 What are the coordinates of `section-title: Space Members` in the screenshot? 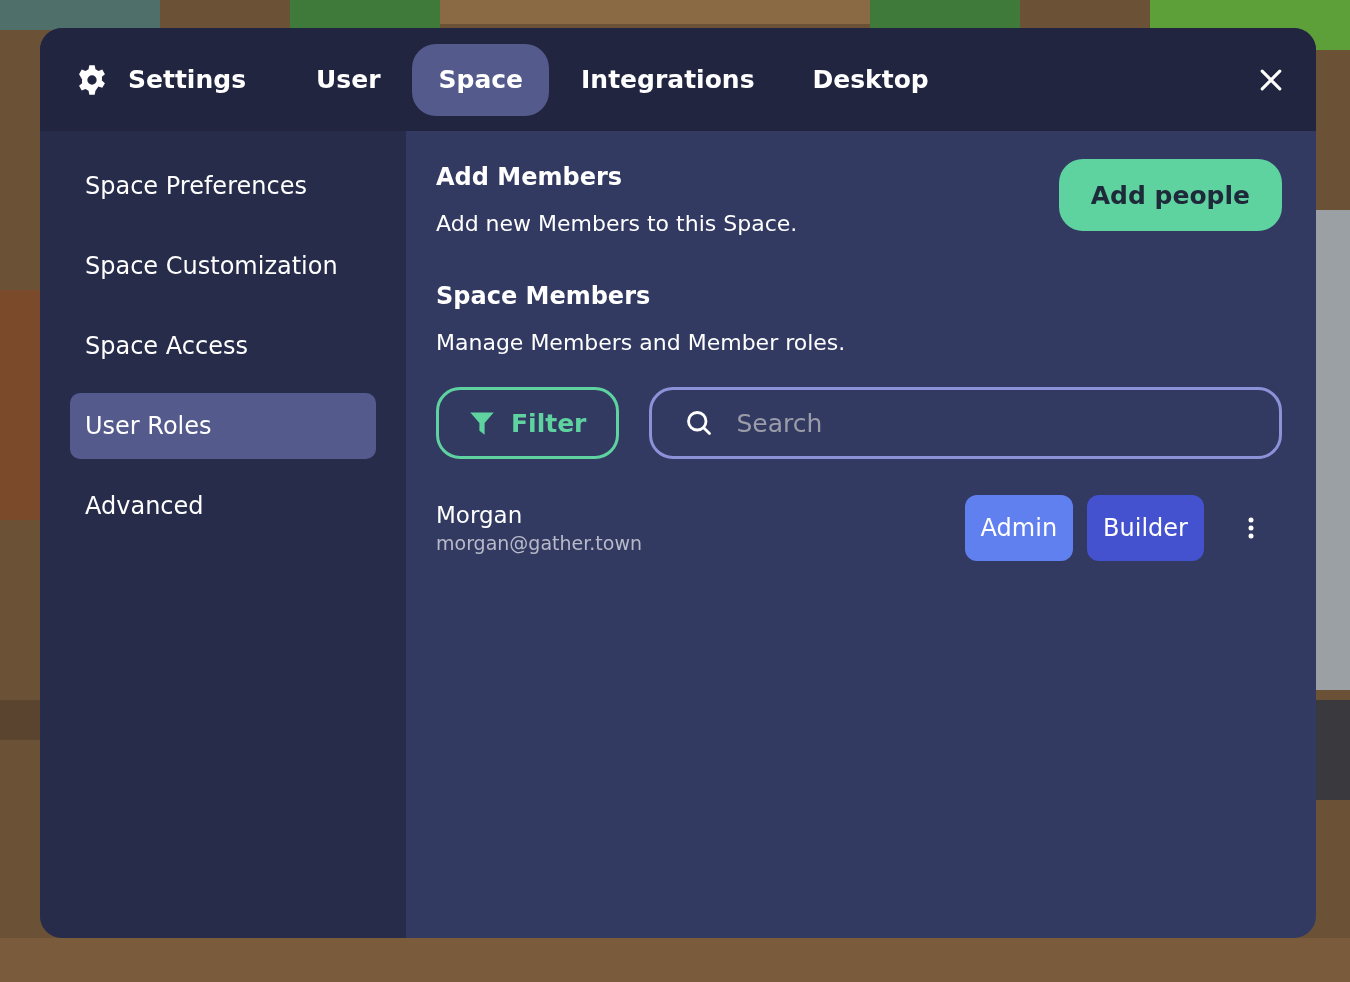 It's located at (544, 296).